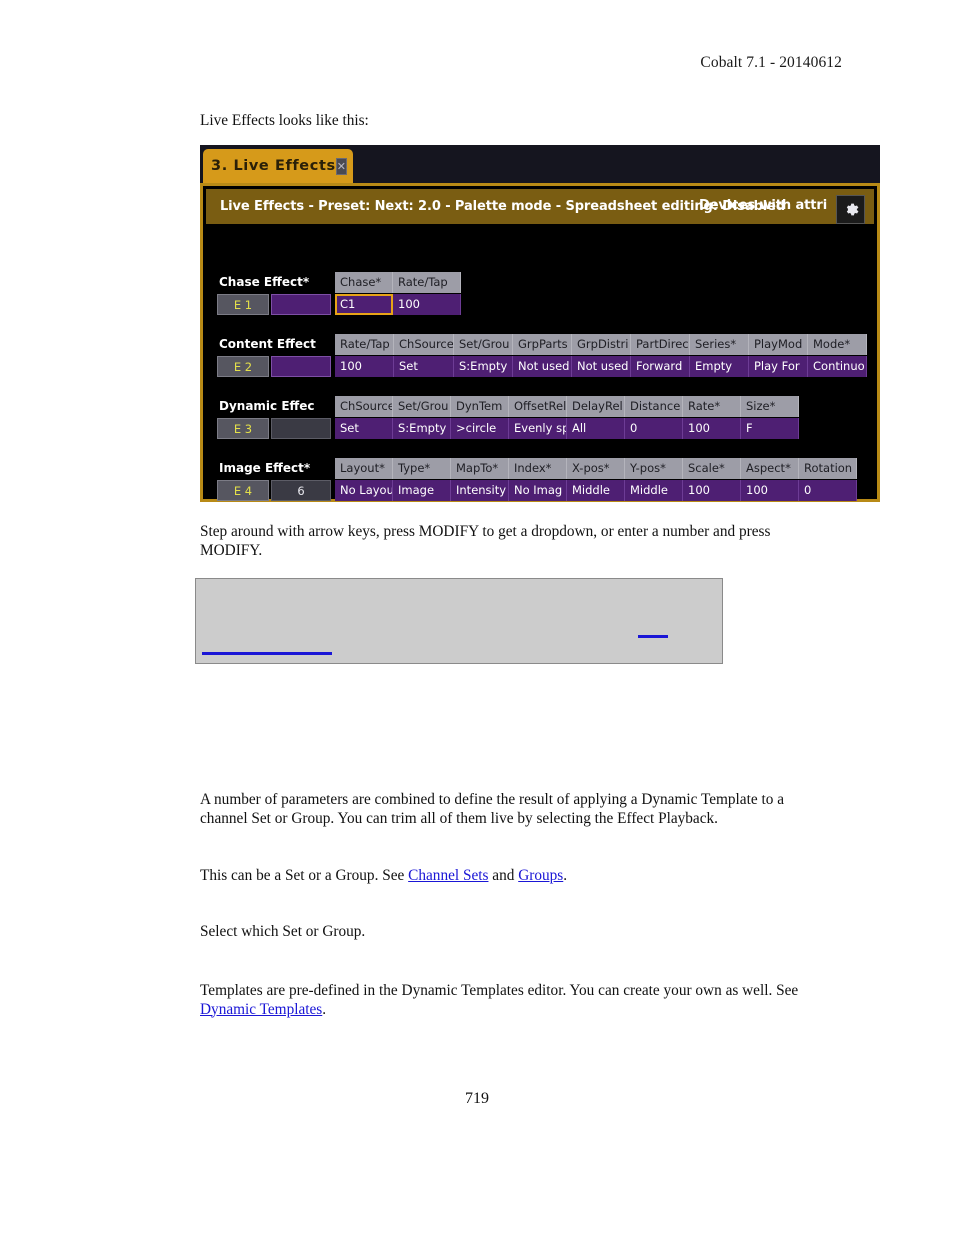 The height and width of the screenshot is (1235, 954). I want to click on effect-parameter-grid: Chase* Rate/Tap C1 100, so click(398, 293).